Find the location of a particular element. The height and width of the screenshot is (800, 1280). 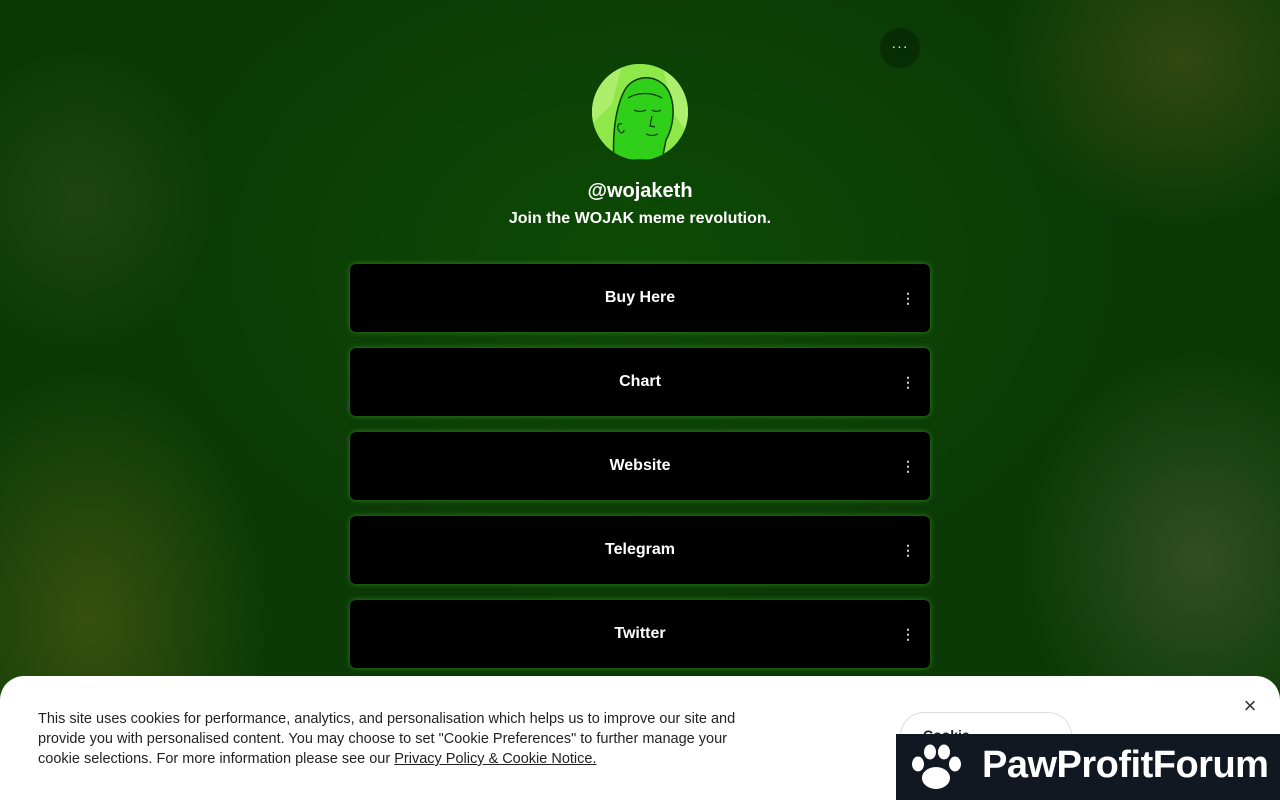

link-button-telegram: Telegram ⋮ is located at coordinates (640, 550).